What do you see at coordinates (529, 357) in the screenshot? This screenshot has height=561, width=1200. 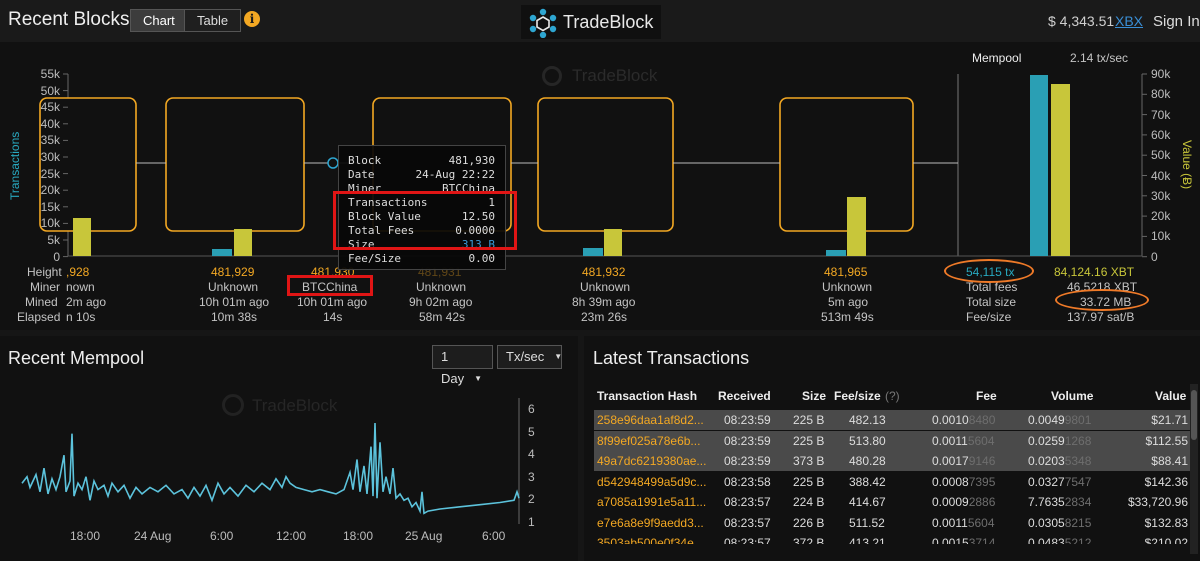 I see `metric-dropdown: Tx/sec ▼` at bounding box center [529, 357].